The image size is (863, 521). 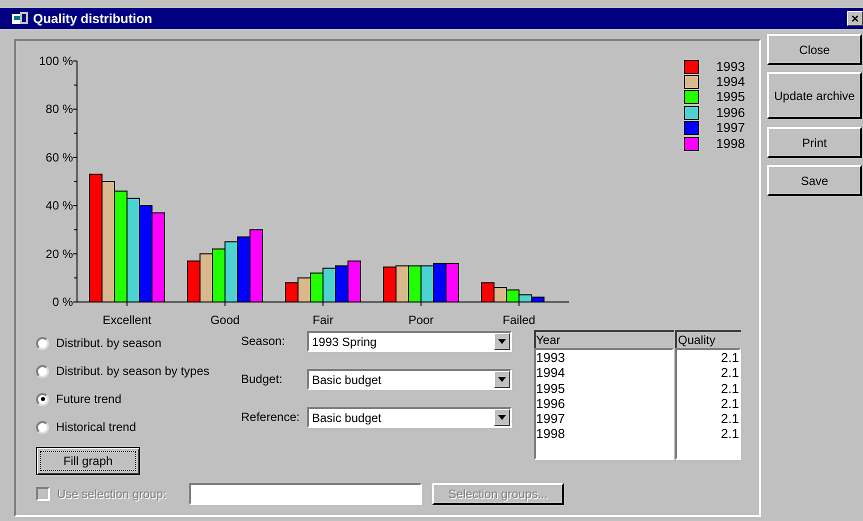 What do you see at coordinates (551, 373) in the screenshot?
I see `table-cell-text: 1994` at bounding box center [551, 373].